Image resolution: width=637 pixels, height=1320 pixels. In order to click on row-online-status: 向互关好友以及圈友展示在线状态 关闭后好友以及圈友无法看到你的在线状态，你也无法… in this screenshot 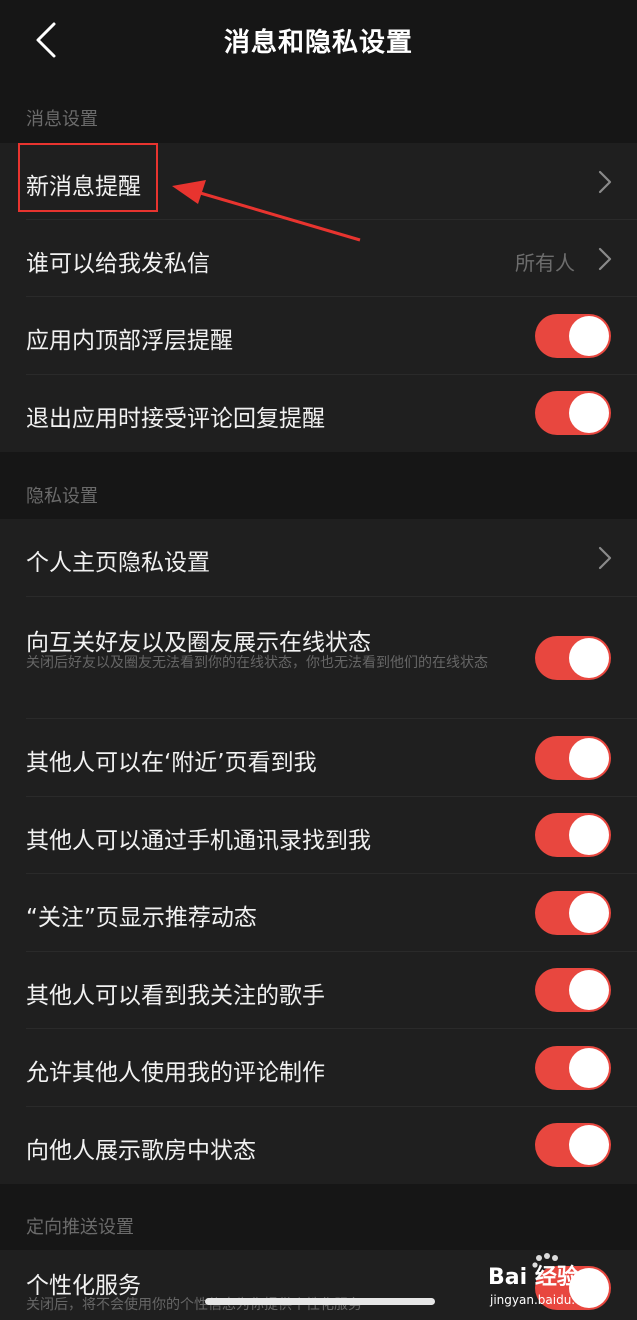, I will do `click(318, 658)`.